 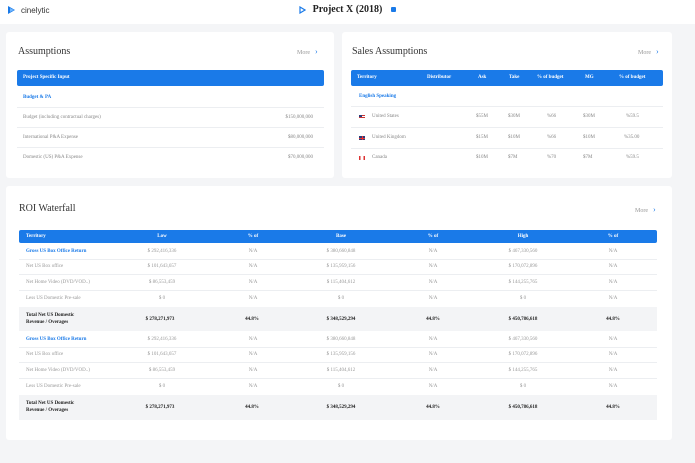 I want to click on col-take: Take, so click(x=514, y=77).